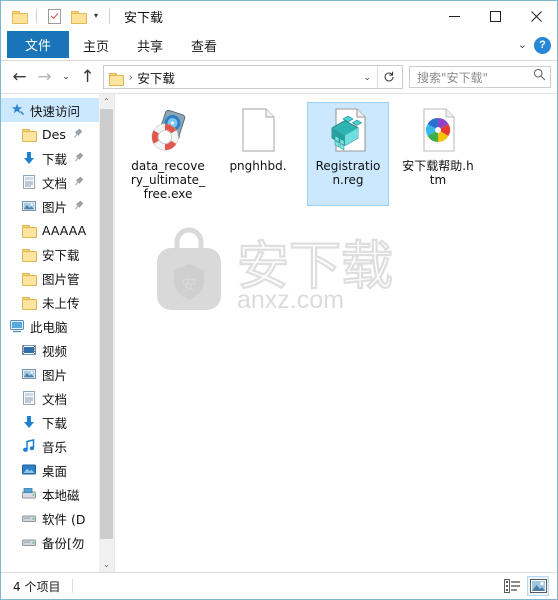 Image resolution: width=558 pixels, height=600 pixels. What do you see at coordinates (454, 16) in the screenshot?
I see `minimize-button` at bounding box center [454, 16].